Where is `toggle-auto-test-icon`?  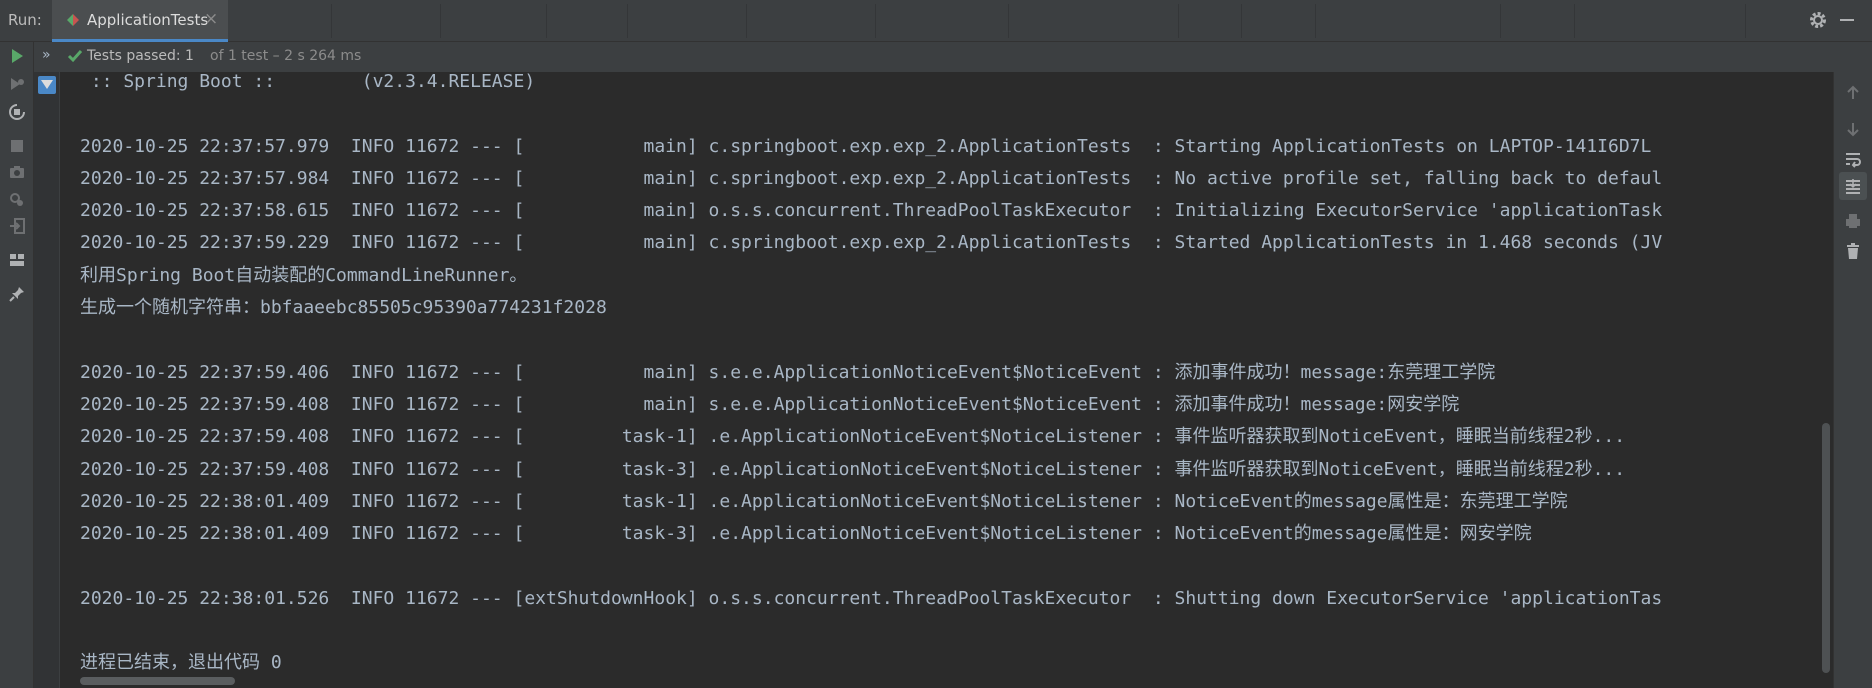
toggle-auto-test-icon is located at coordinates (17, 112).